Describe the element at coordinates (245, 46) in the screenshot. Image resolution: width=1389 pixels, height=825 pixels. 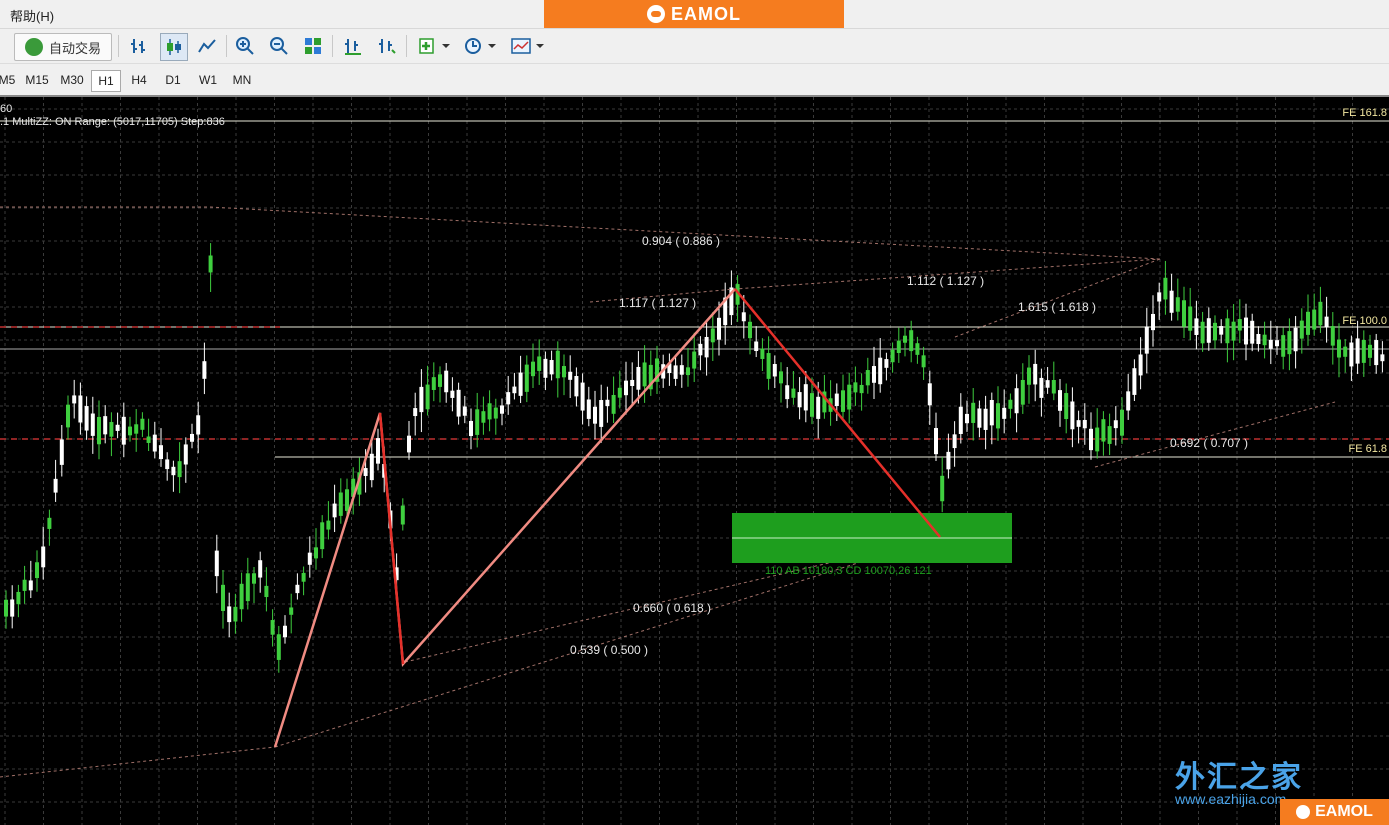
I see `zoom-in-icon` at that location.